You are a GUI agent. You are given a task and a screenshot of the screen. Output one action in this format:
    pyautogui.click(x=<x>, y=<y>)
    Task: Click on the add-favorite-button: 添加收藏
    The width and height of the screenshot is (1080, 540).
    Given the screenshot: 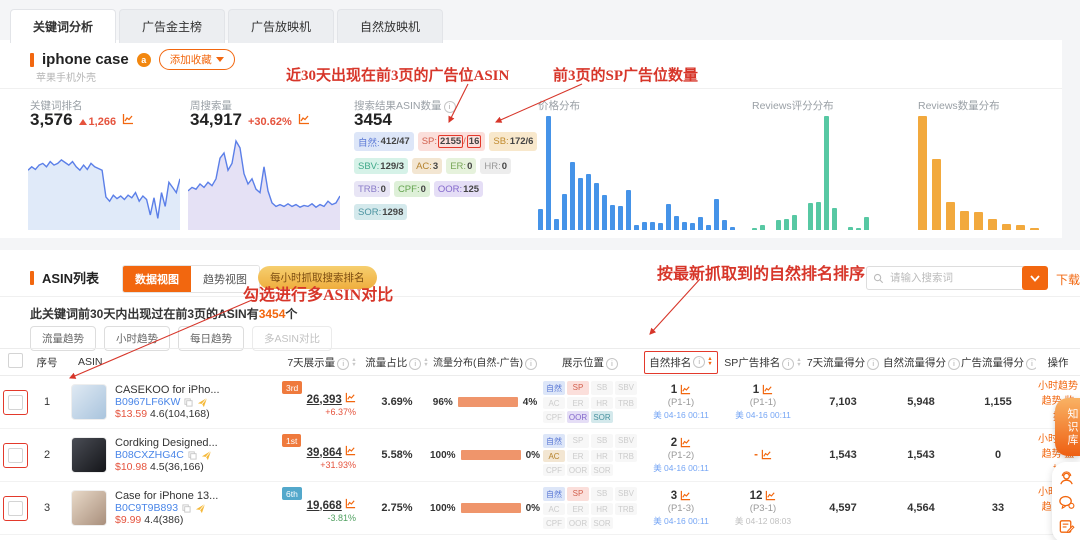 What is the action you would take?
    pyautogui.click(x=196, y=59)
    